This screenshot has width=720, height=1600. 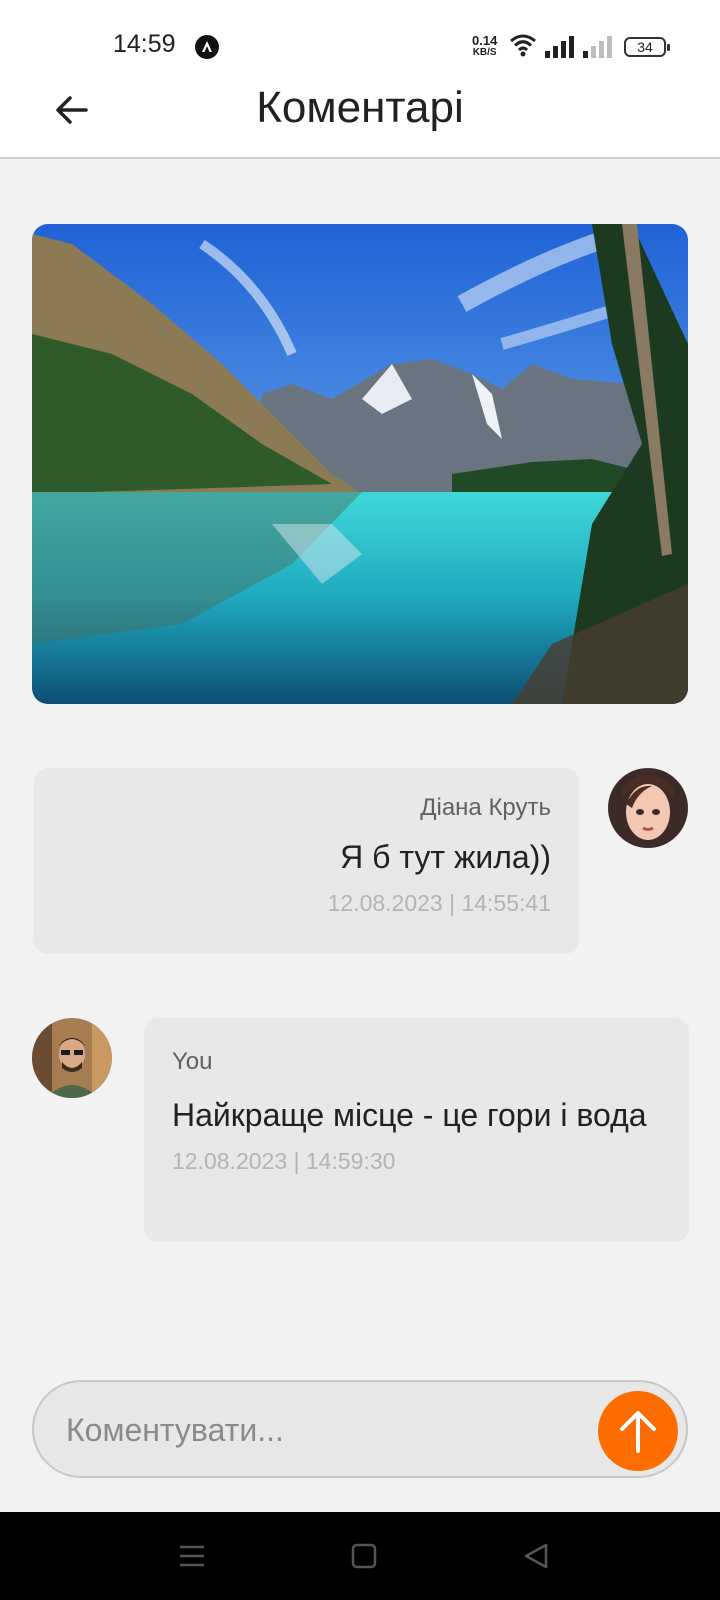 I want to click on comment-composer, so click(x=360, y=1429).